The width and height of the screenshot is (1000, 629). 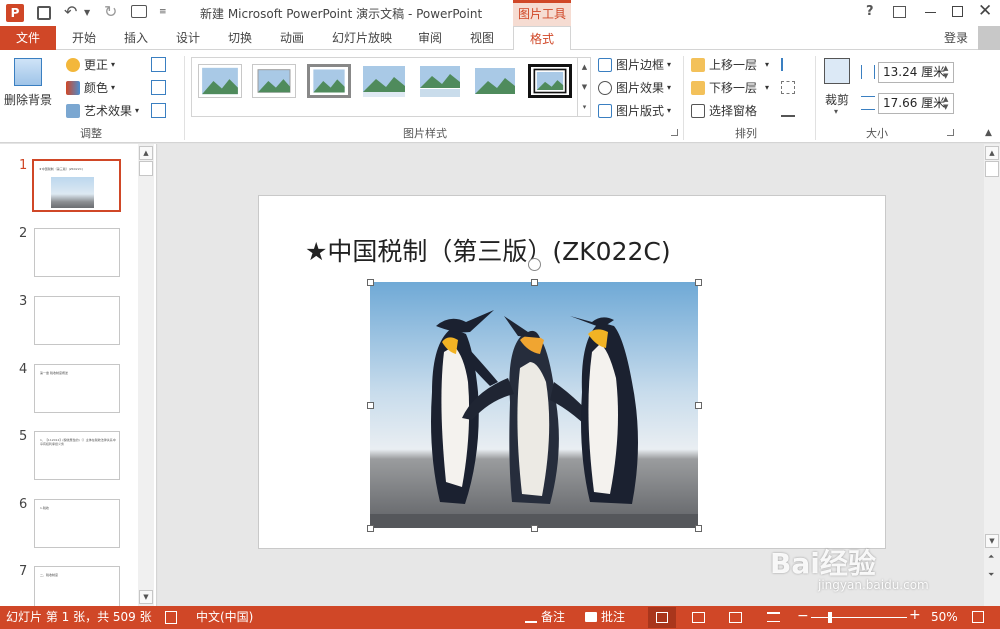 I want to click on group-icon, so click(x=788, y=87).